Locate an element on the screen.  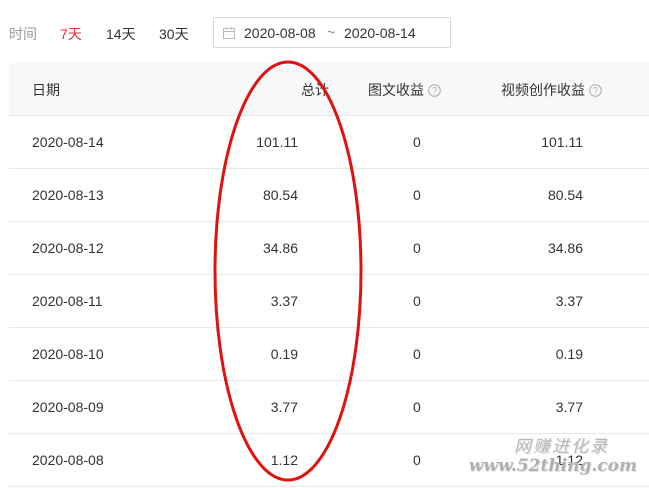
cell-video-income: 3.77 is located at coordinates (569, 407).